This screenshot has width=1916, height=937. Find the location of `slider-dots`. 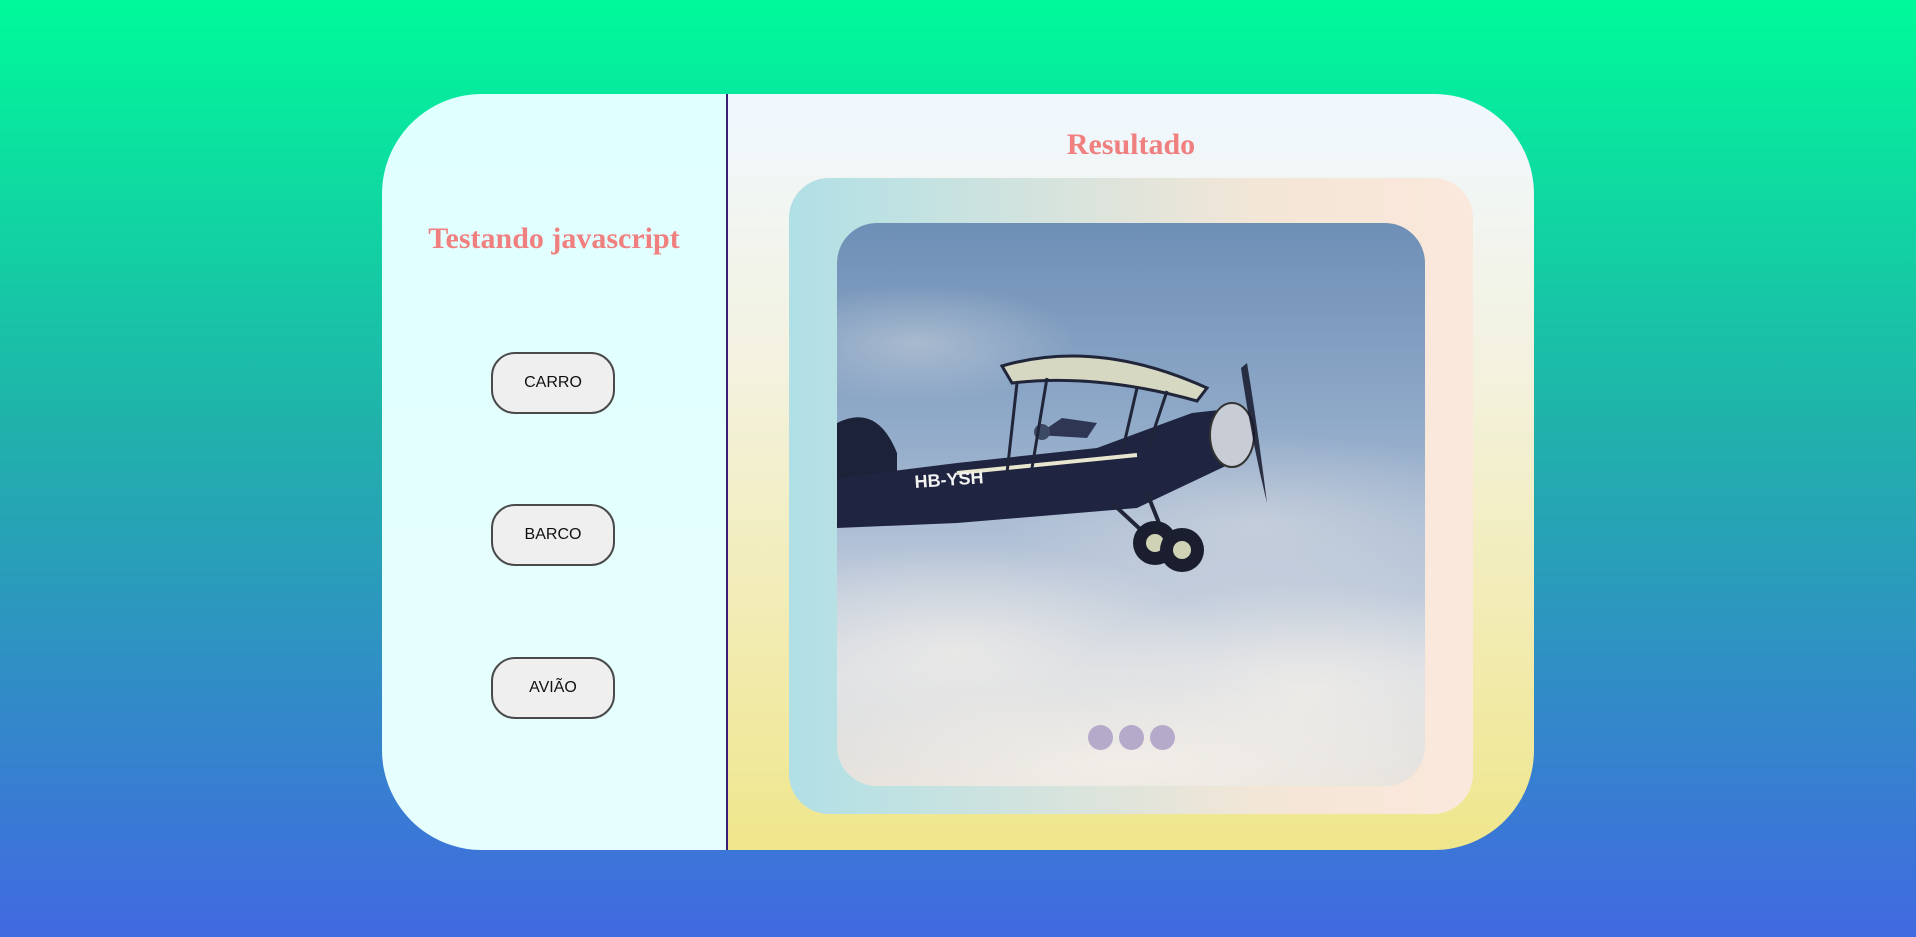

slider-dots is located at coordinates (1131, 737).